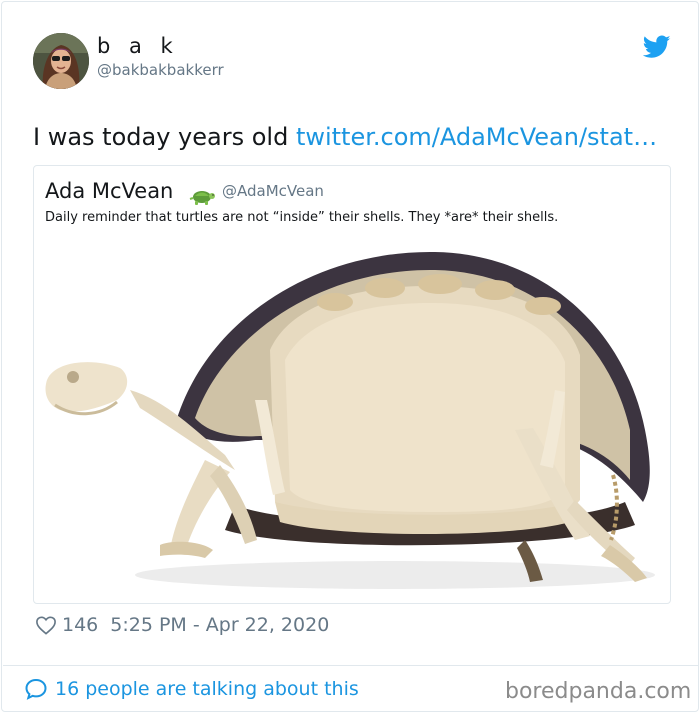 Image resolution: width=700 pixels, height=713 pixels. Describe the element at coordinates (207, 689) in the screenshot. I see `conversation-text: 16 people are talking about this` at that location.